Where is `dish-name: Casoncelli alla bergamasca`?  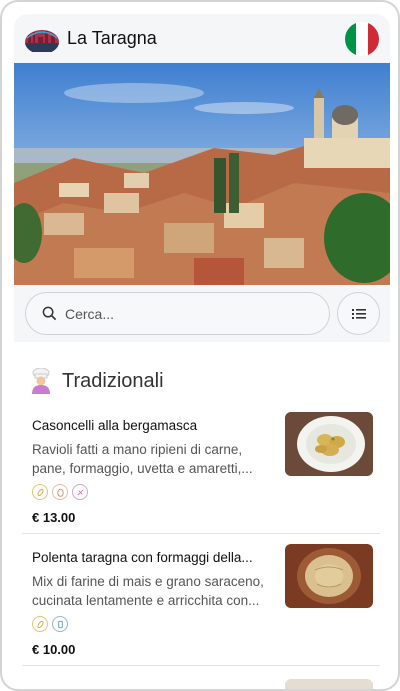 dish-name: Casoncelli alla bergamasca is located at coordinates (115, 425).